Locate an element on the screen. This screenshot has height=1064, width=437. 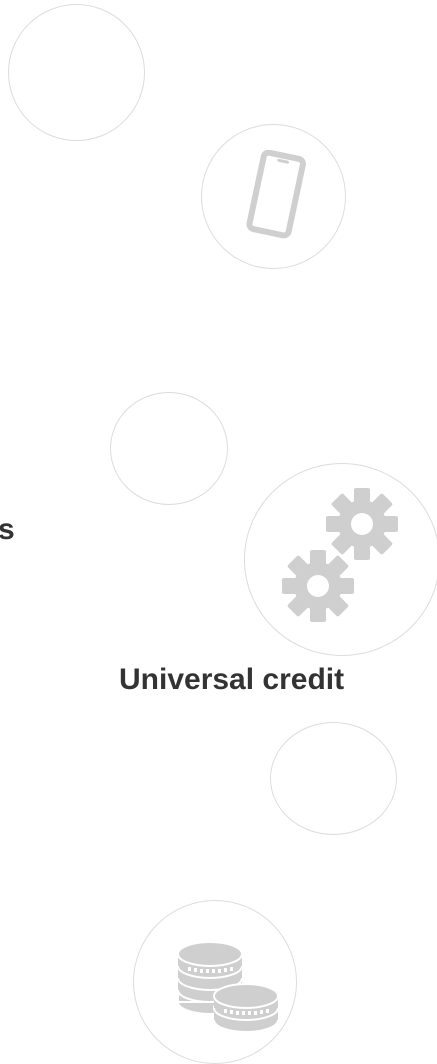
decor-circle-lower is located at coordinates (333, 778).